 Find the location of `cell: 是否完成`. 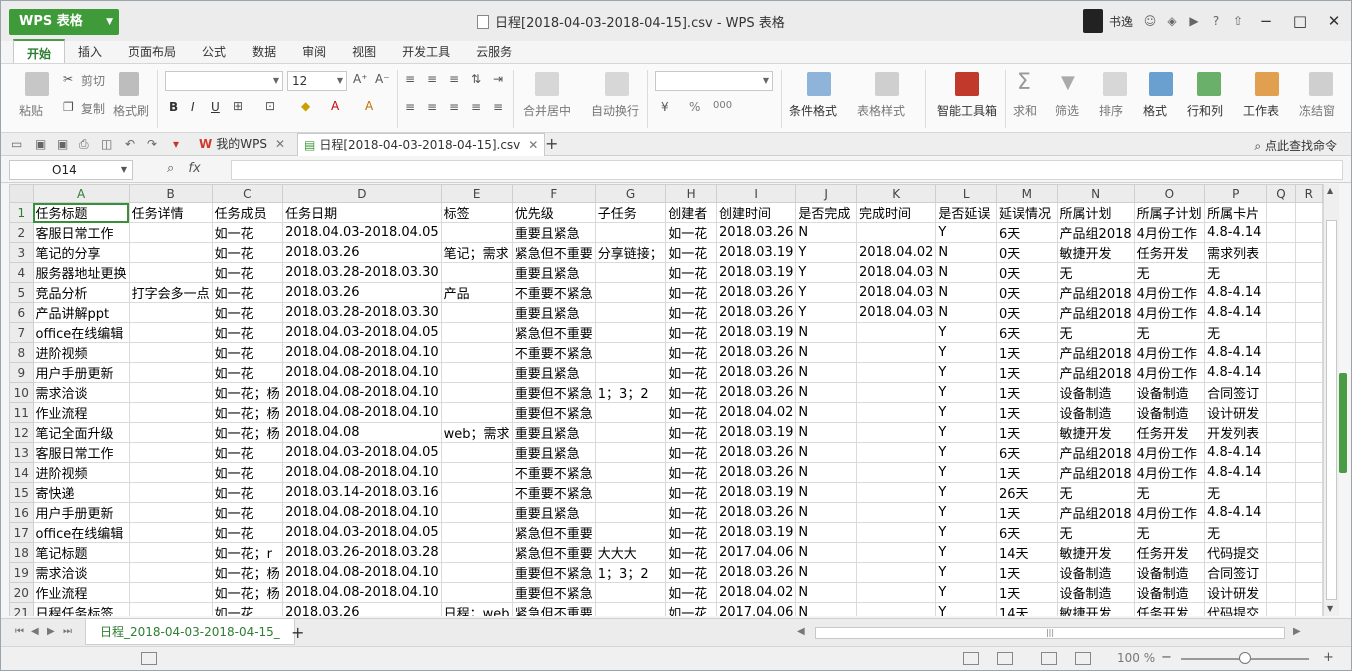

cell: 是否完成 is located at coordinates (826, 212).